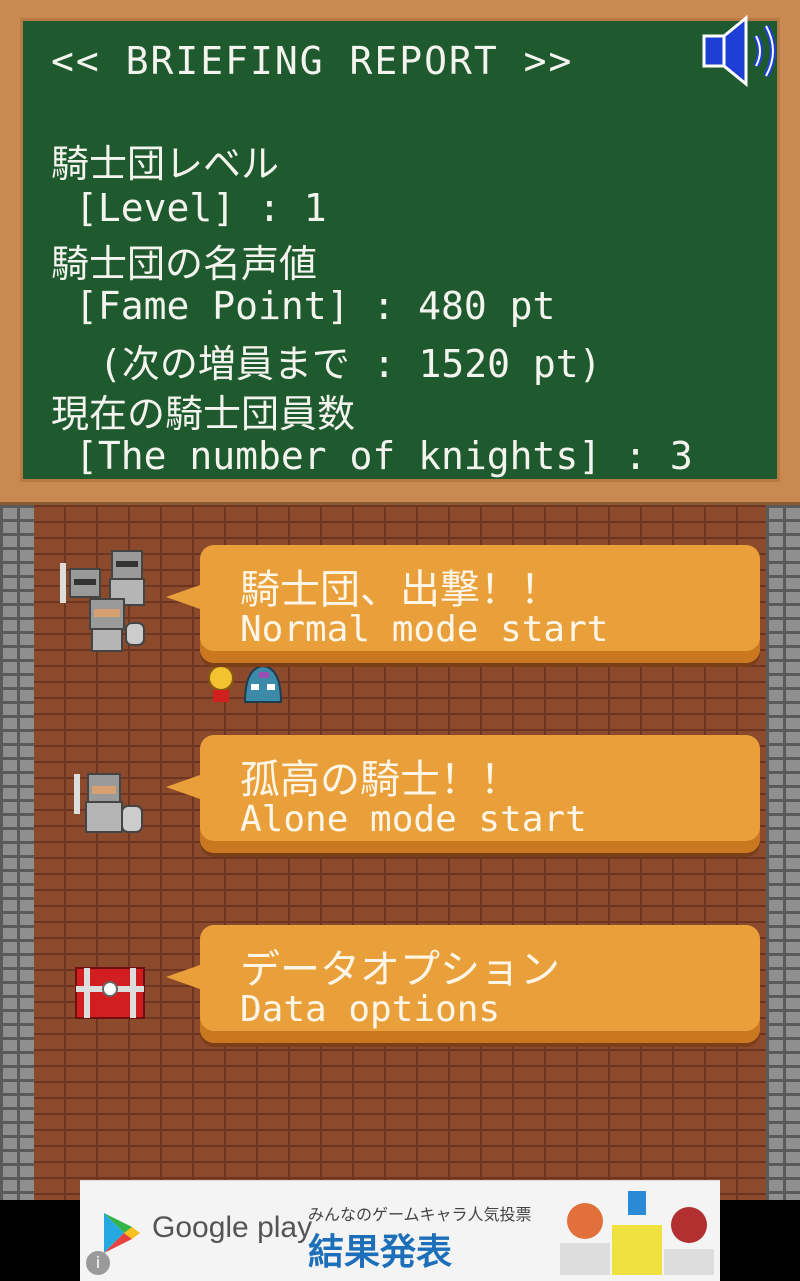 The width and height of the screenshot is (800, 1281). What do you see at coordinates (203, 414) in the screenshot?
I see `knights-label-jp: 現在の騎士団員数` at bounding box center [203, 414].